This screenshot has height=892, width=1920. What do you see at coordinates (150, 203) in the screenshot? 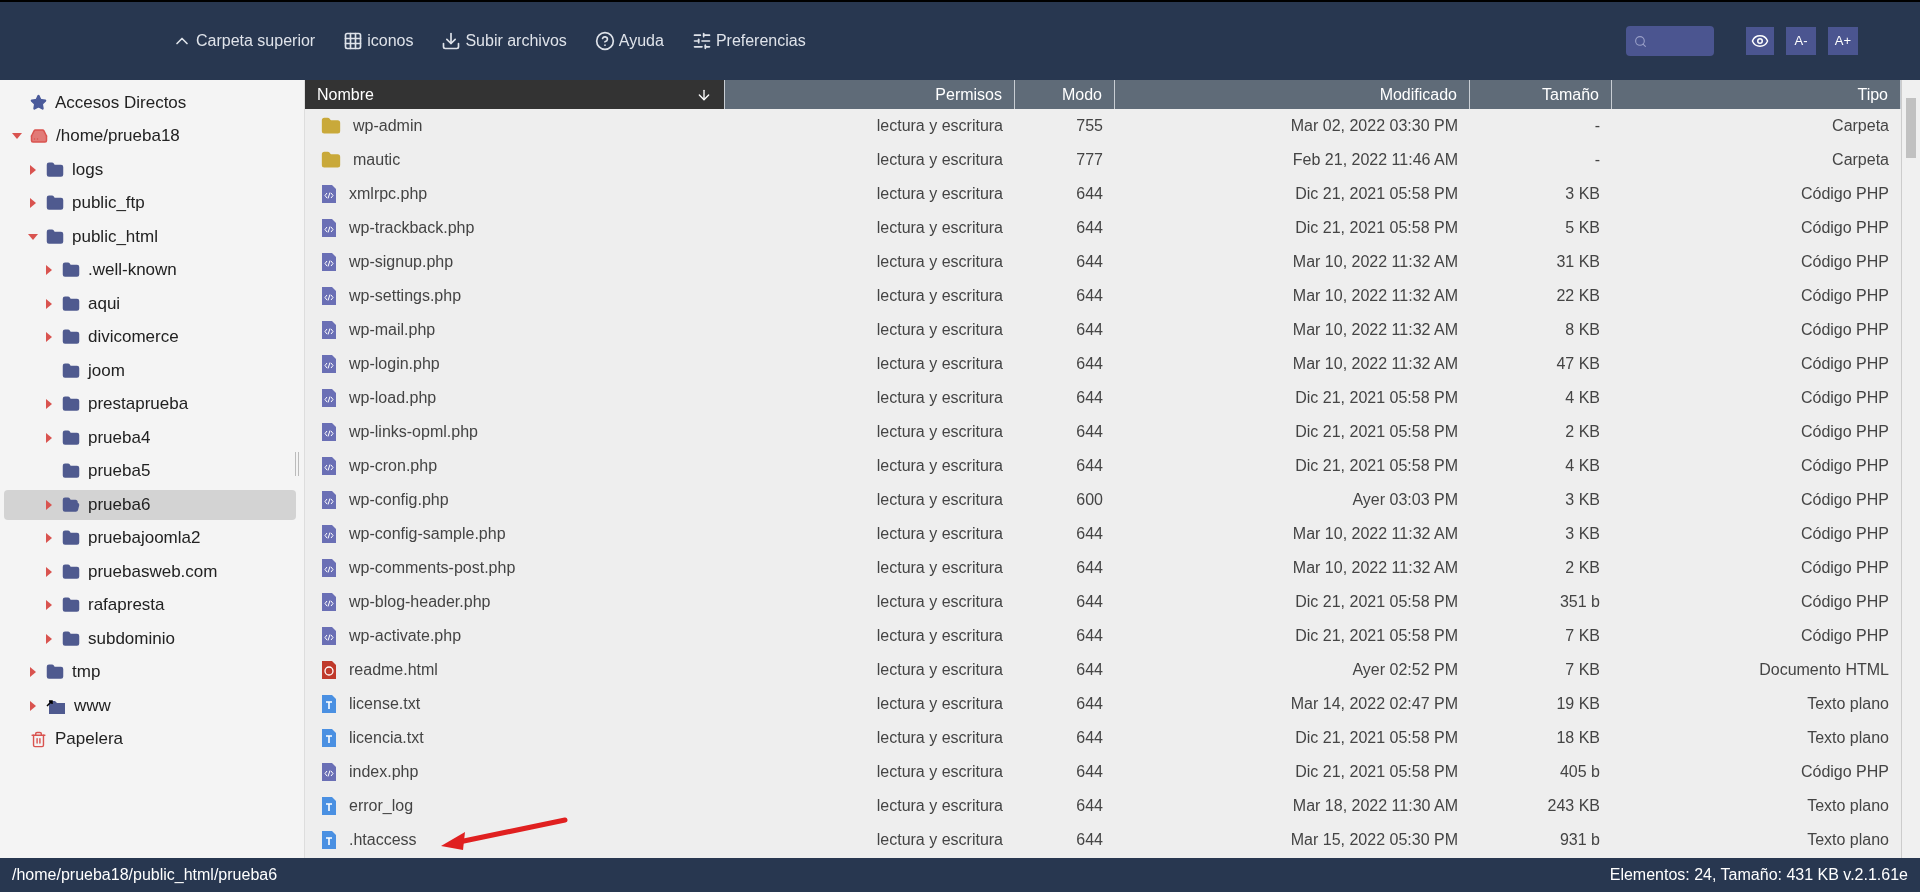
I see `tree-item: public_ftp` at bounding box center [150, 203].